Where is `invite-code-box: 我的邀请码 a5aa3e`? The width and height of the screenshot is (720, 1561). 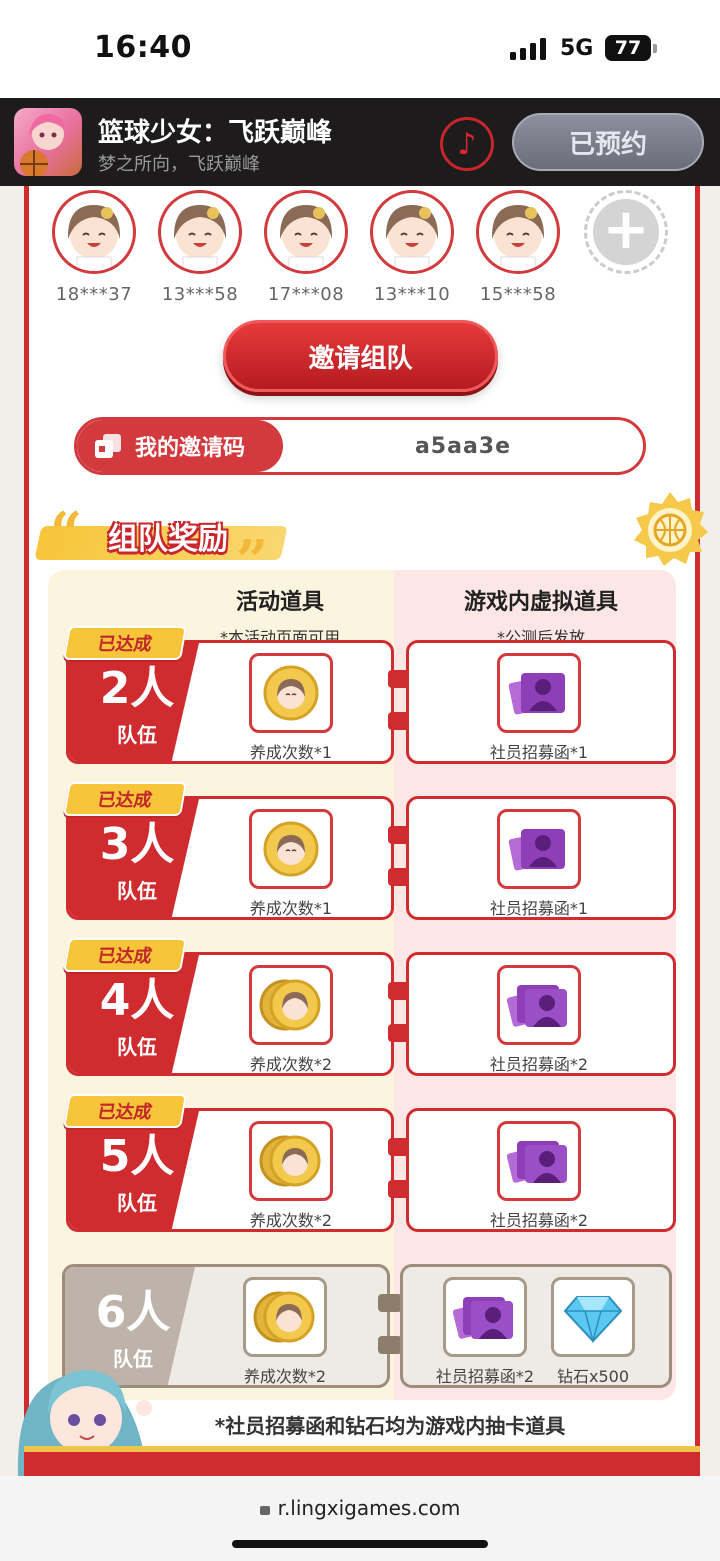 invite-code-box: 我的邀请码 a5aa3e is located at coordinates (360, 446).